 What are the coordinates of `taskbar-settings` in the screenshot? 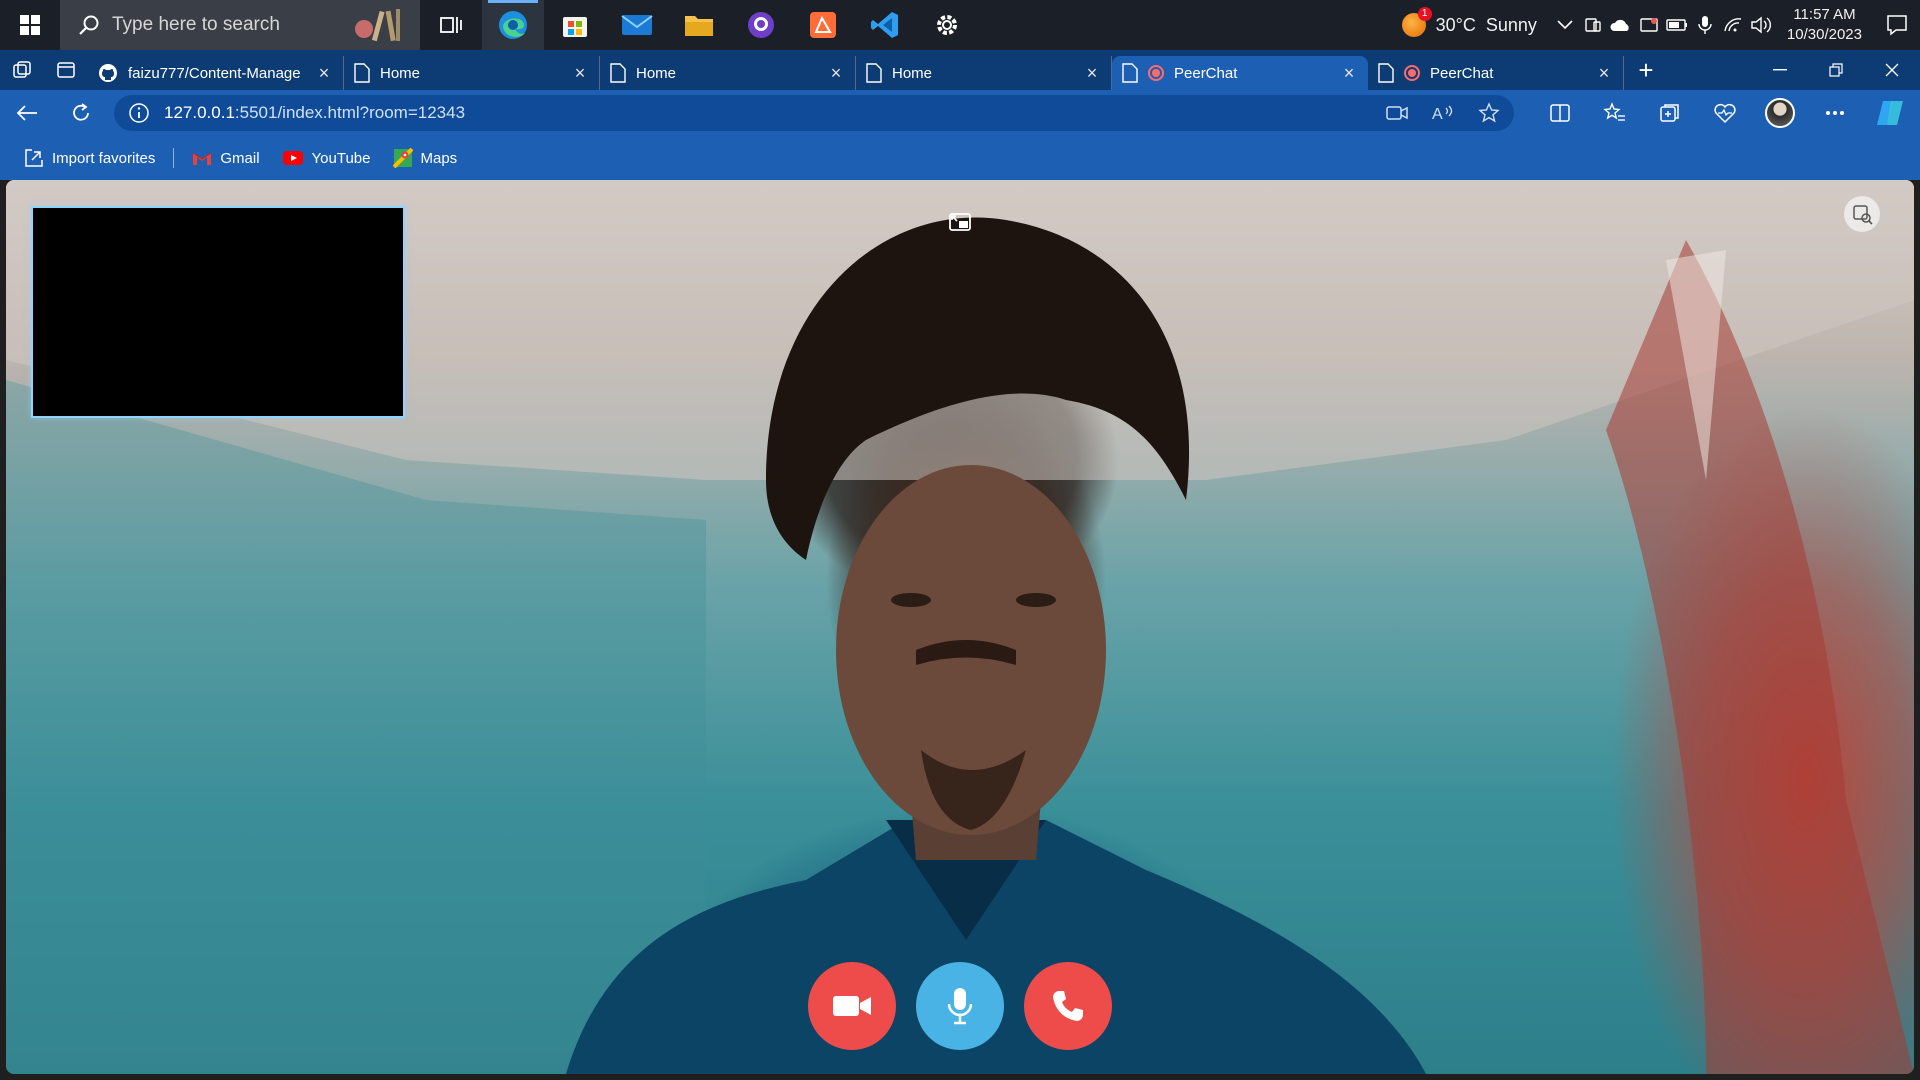 It's located at (947, 25).